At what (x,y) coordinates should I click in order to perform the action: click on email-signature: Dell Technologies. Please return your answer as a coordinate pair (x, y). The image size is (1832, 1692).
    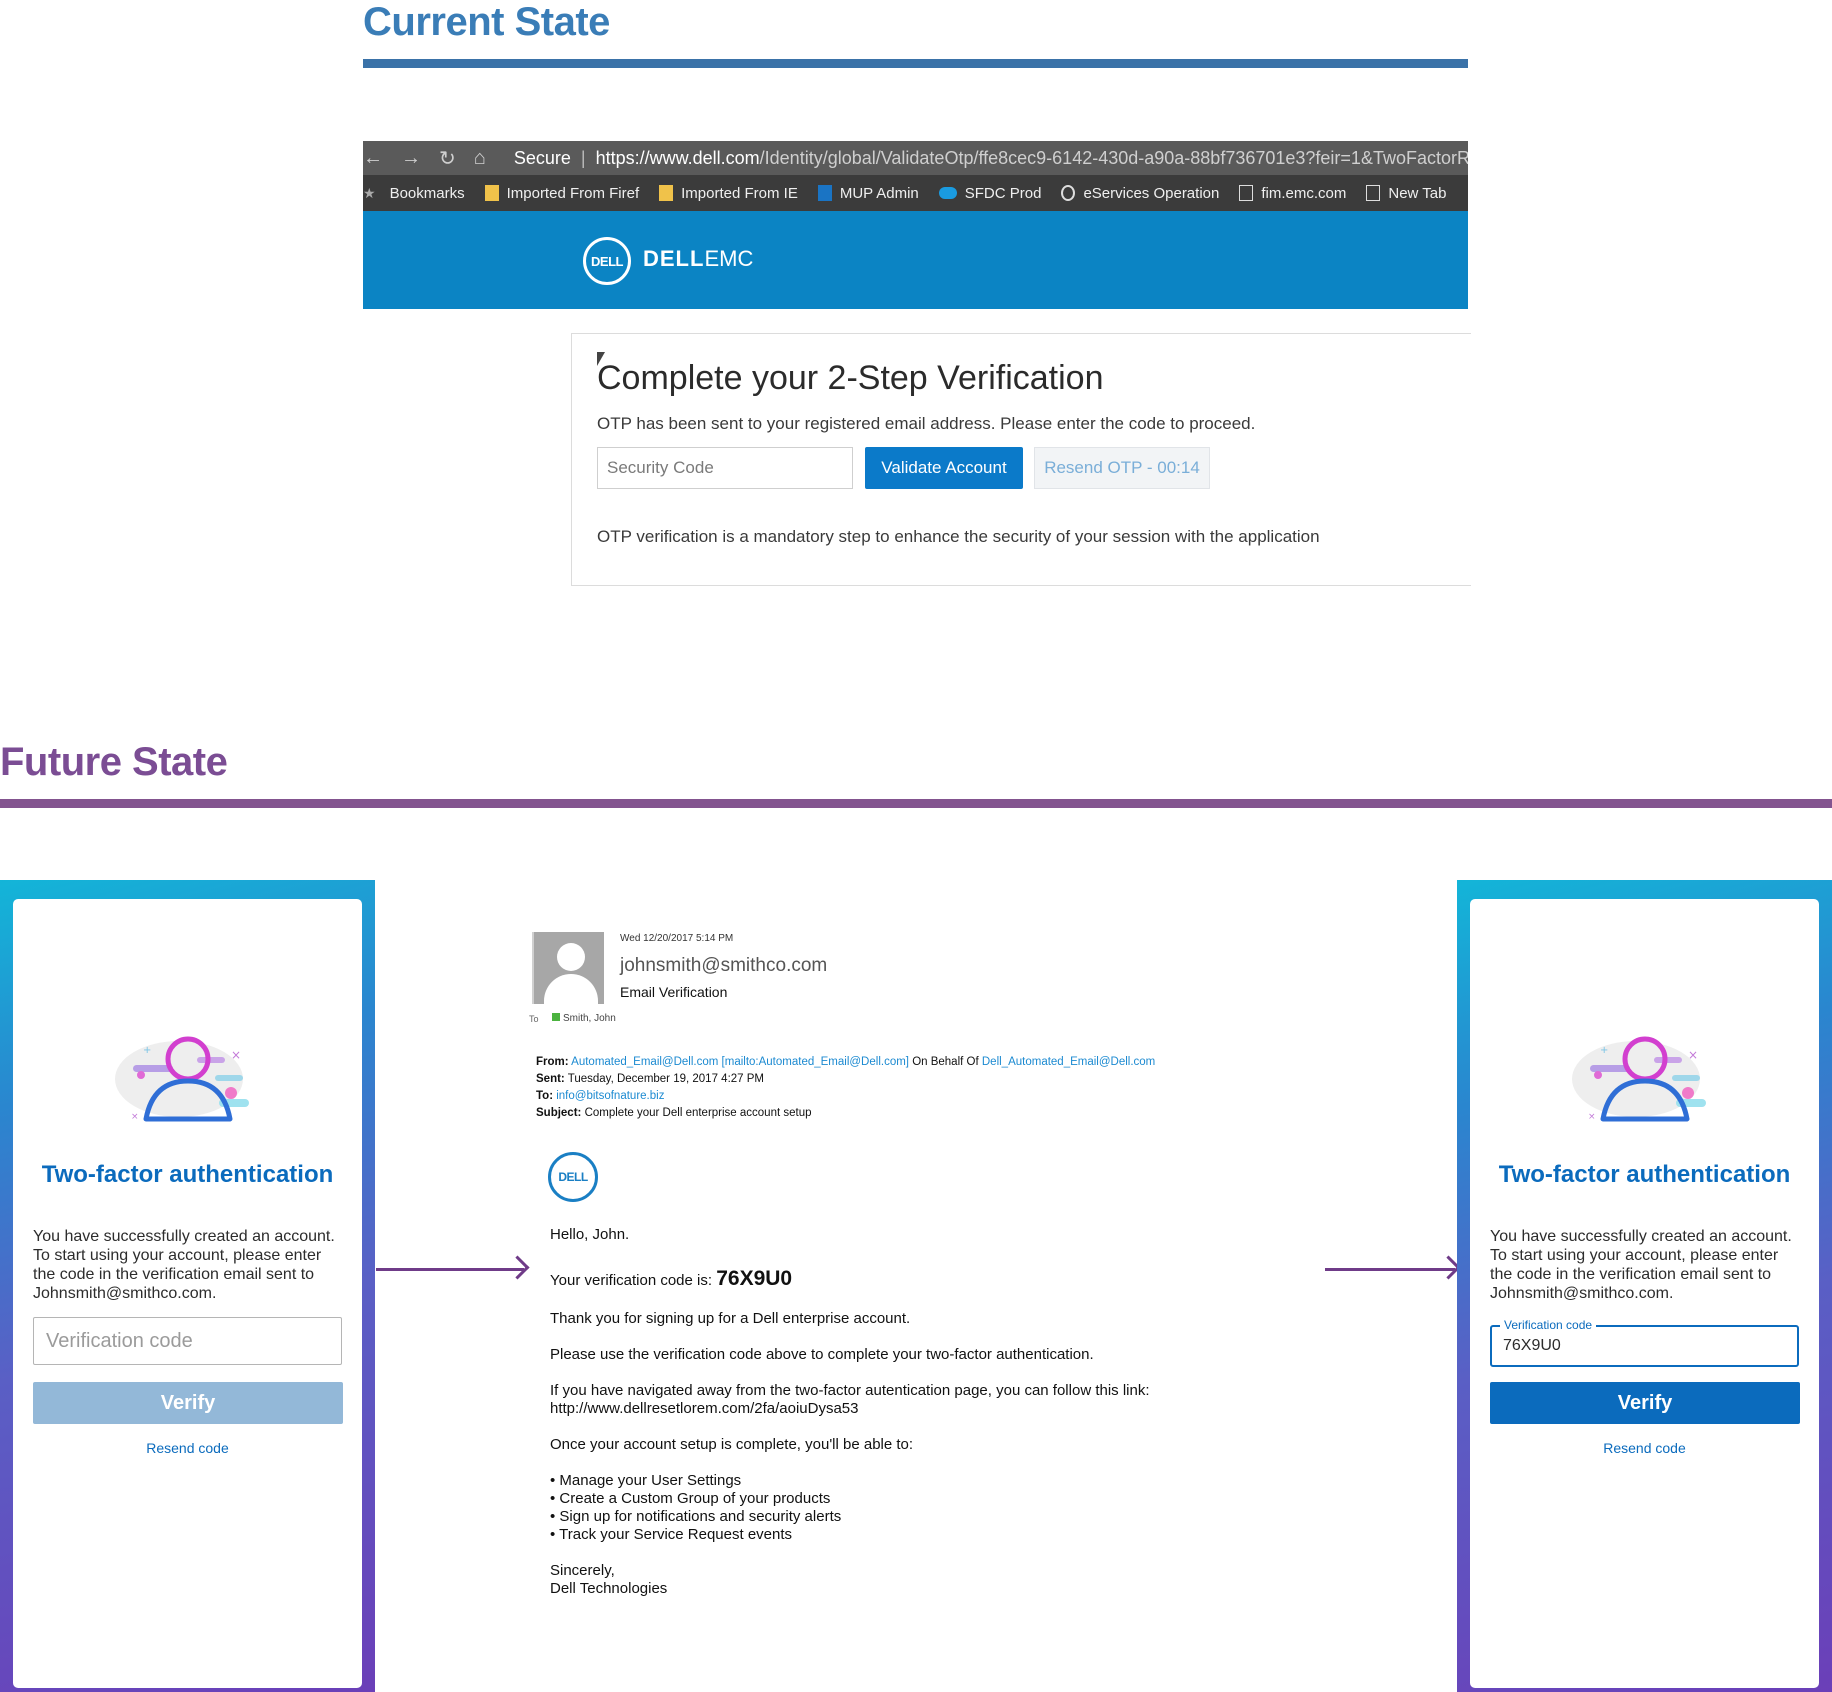
    Looking at the image, I should click on (609, 1588).